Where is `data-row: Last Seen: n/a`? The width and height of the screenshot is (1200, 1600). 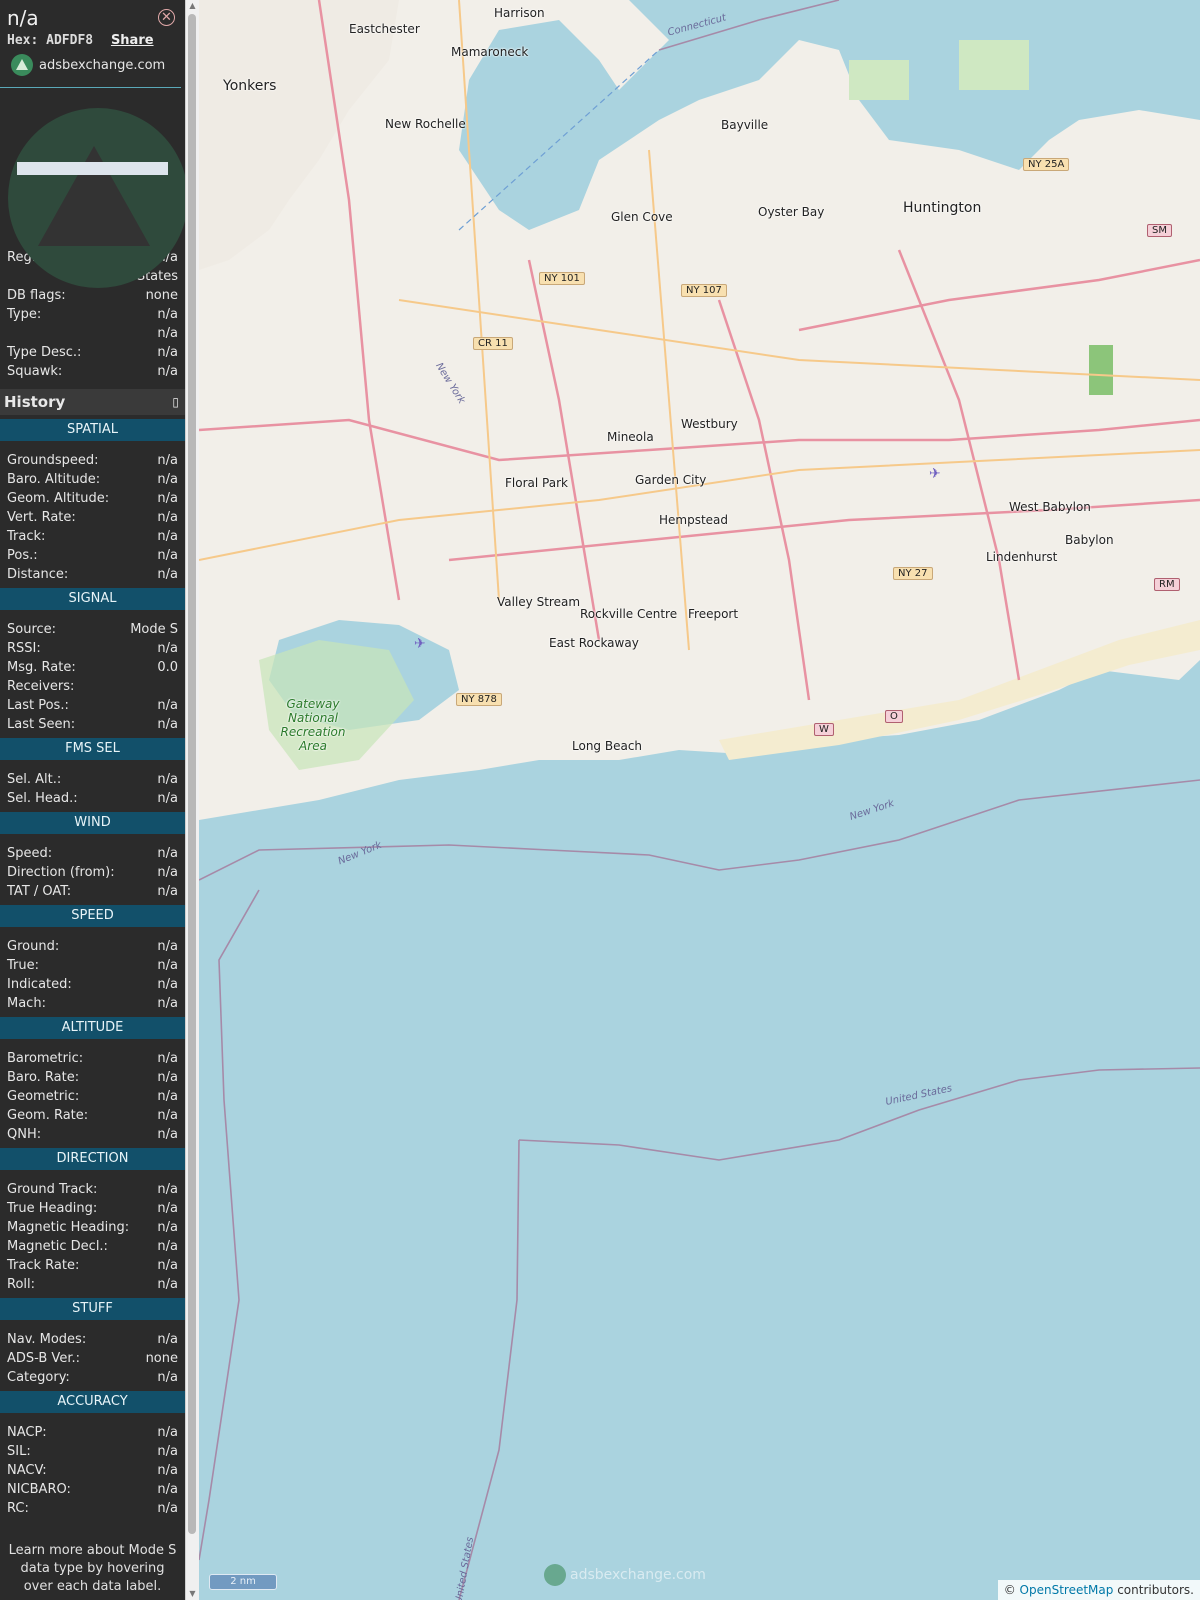 data-row: Last Seen: n/a is located at coordinates (92, 724).